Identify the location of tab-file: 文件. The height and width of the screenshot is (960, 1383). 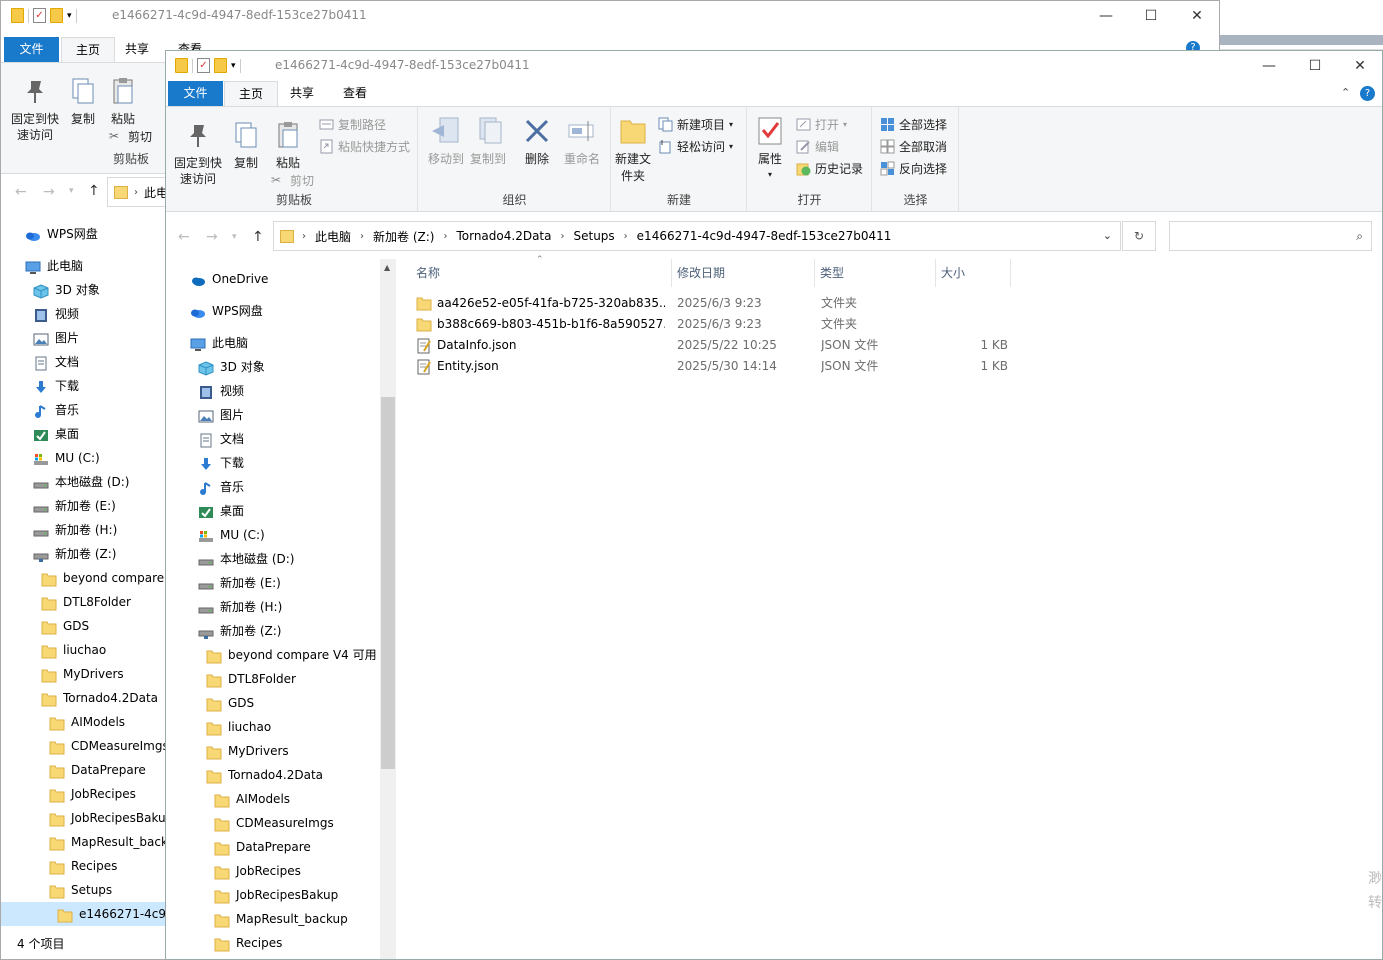
(31, 49).